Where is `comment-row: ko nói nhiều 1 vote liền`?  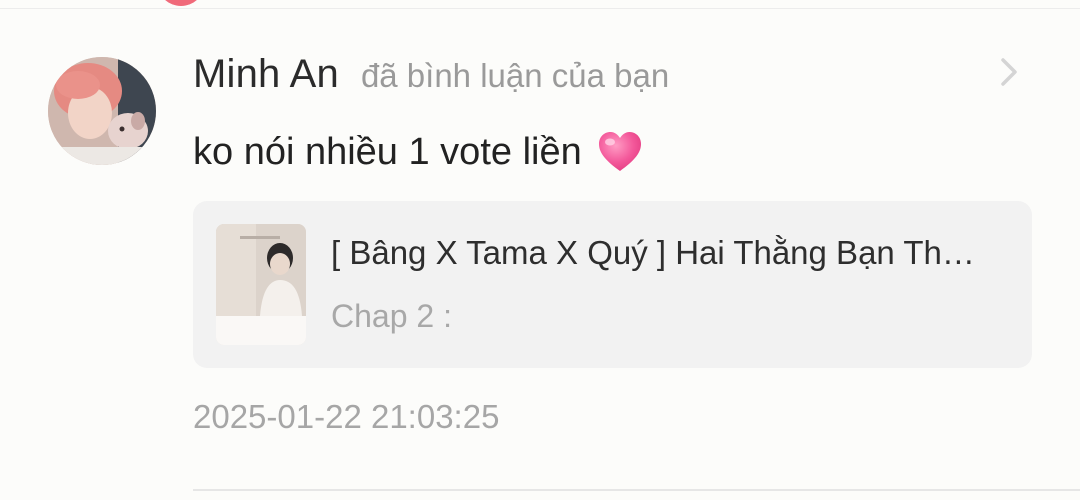 comment-row: ko nói nhiều 1 vote liền is located at coordinates (418, 152).